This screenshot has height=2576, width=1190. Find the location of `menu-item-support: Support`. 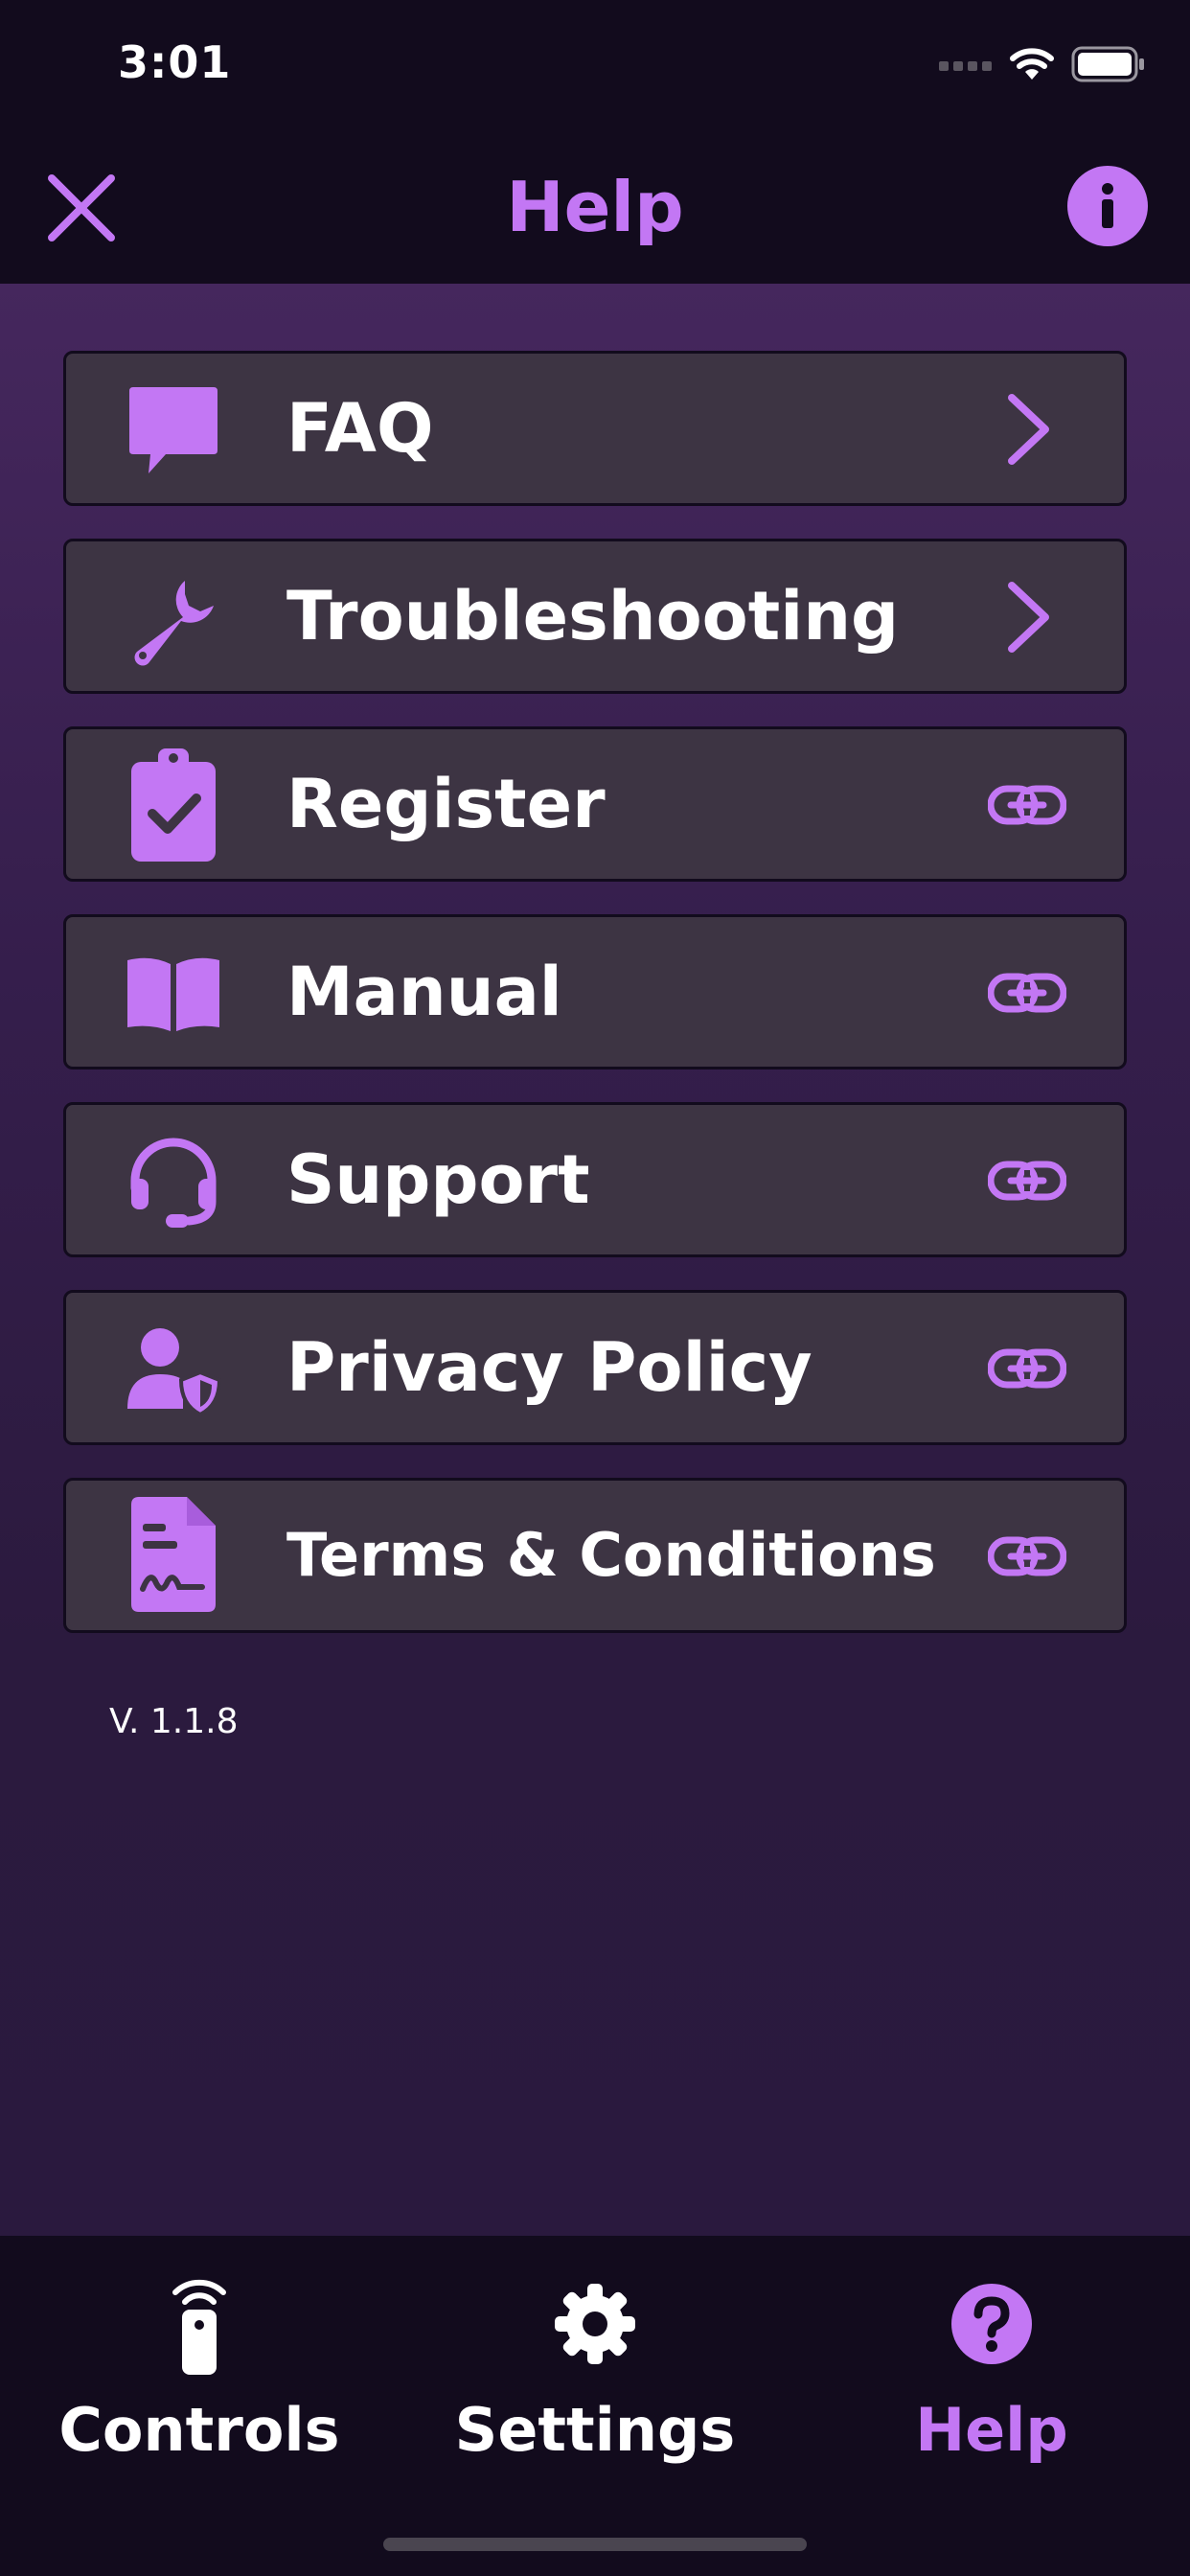

menu-item-support: Support is located at coordinates (595, 1179).